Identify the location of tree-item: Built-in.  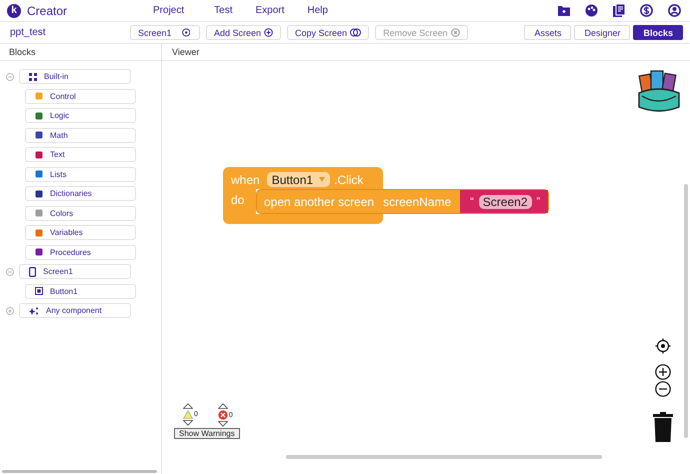
(75, 76).